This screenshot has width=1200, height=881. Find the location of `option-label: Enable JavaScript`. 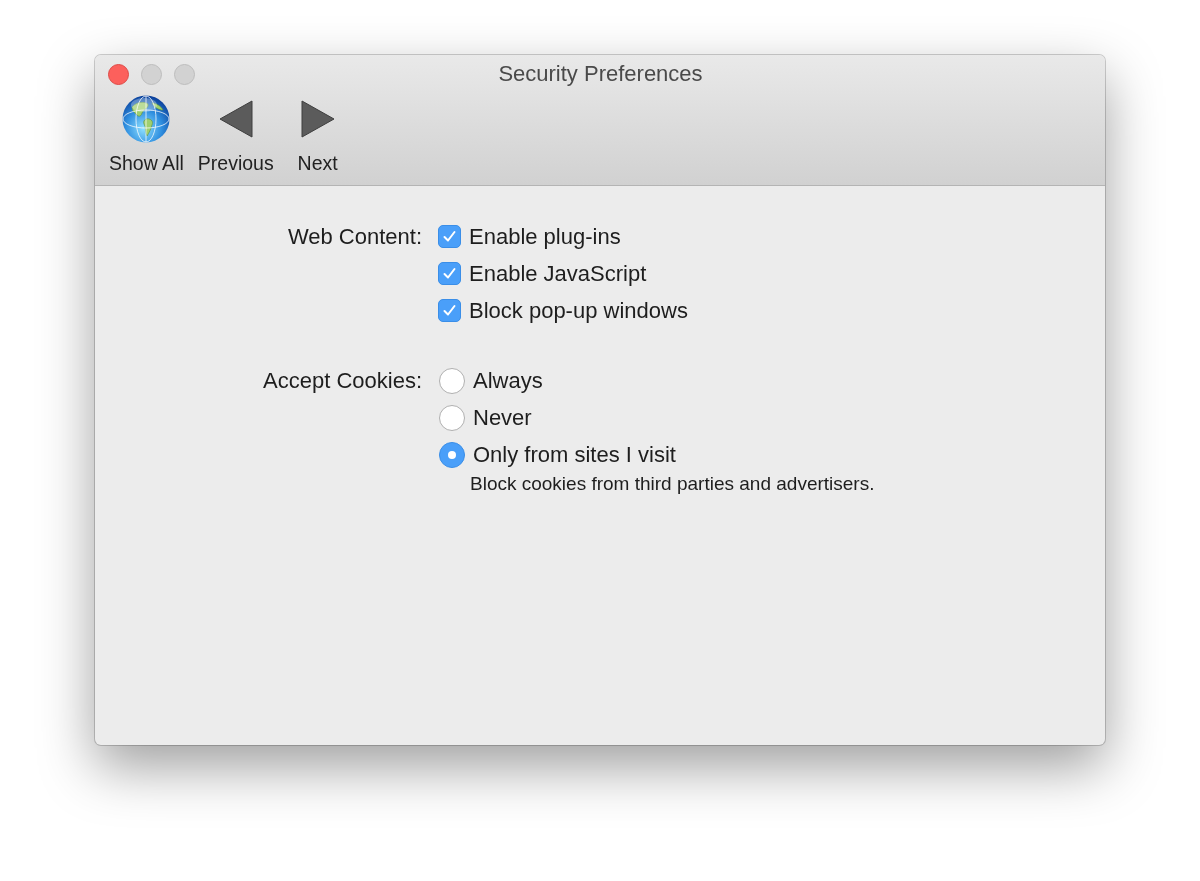

option-label: Enable JavaScript is located at coordinates (558, 273).